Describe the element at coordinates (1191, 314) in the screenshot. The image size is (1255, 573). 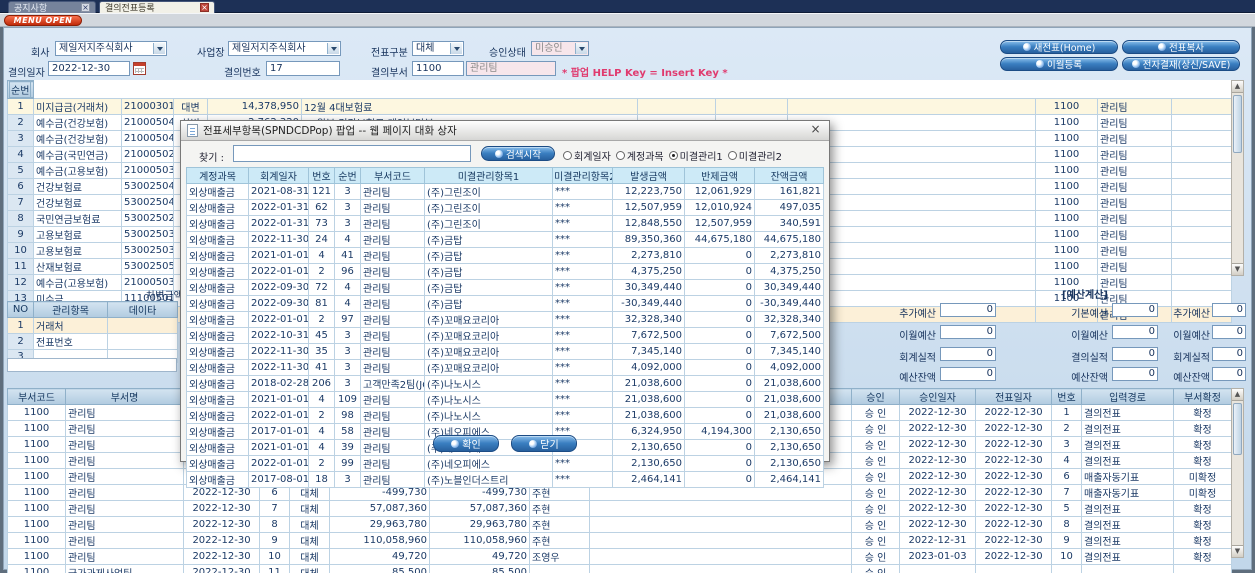
I see `budget-b-label2: 추가예산` at that location.